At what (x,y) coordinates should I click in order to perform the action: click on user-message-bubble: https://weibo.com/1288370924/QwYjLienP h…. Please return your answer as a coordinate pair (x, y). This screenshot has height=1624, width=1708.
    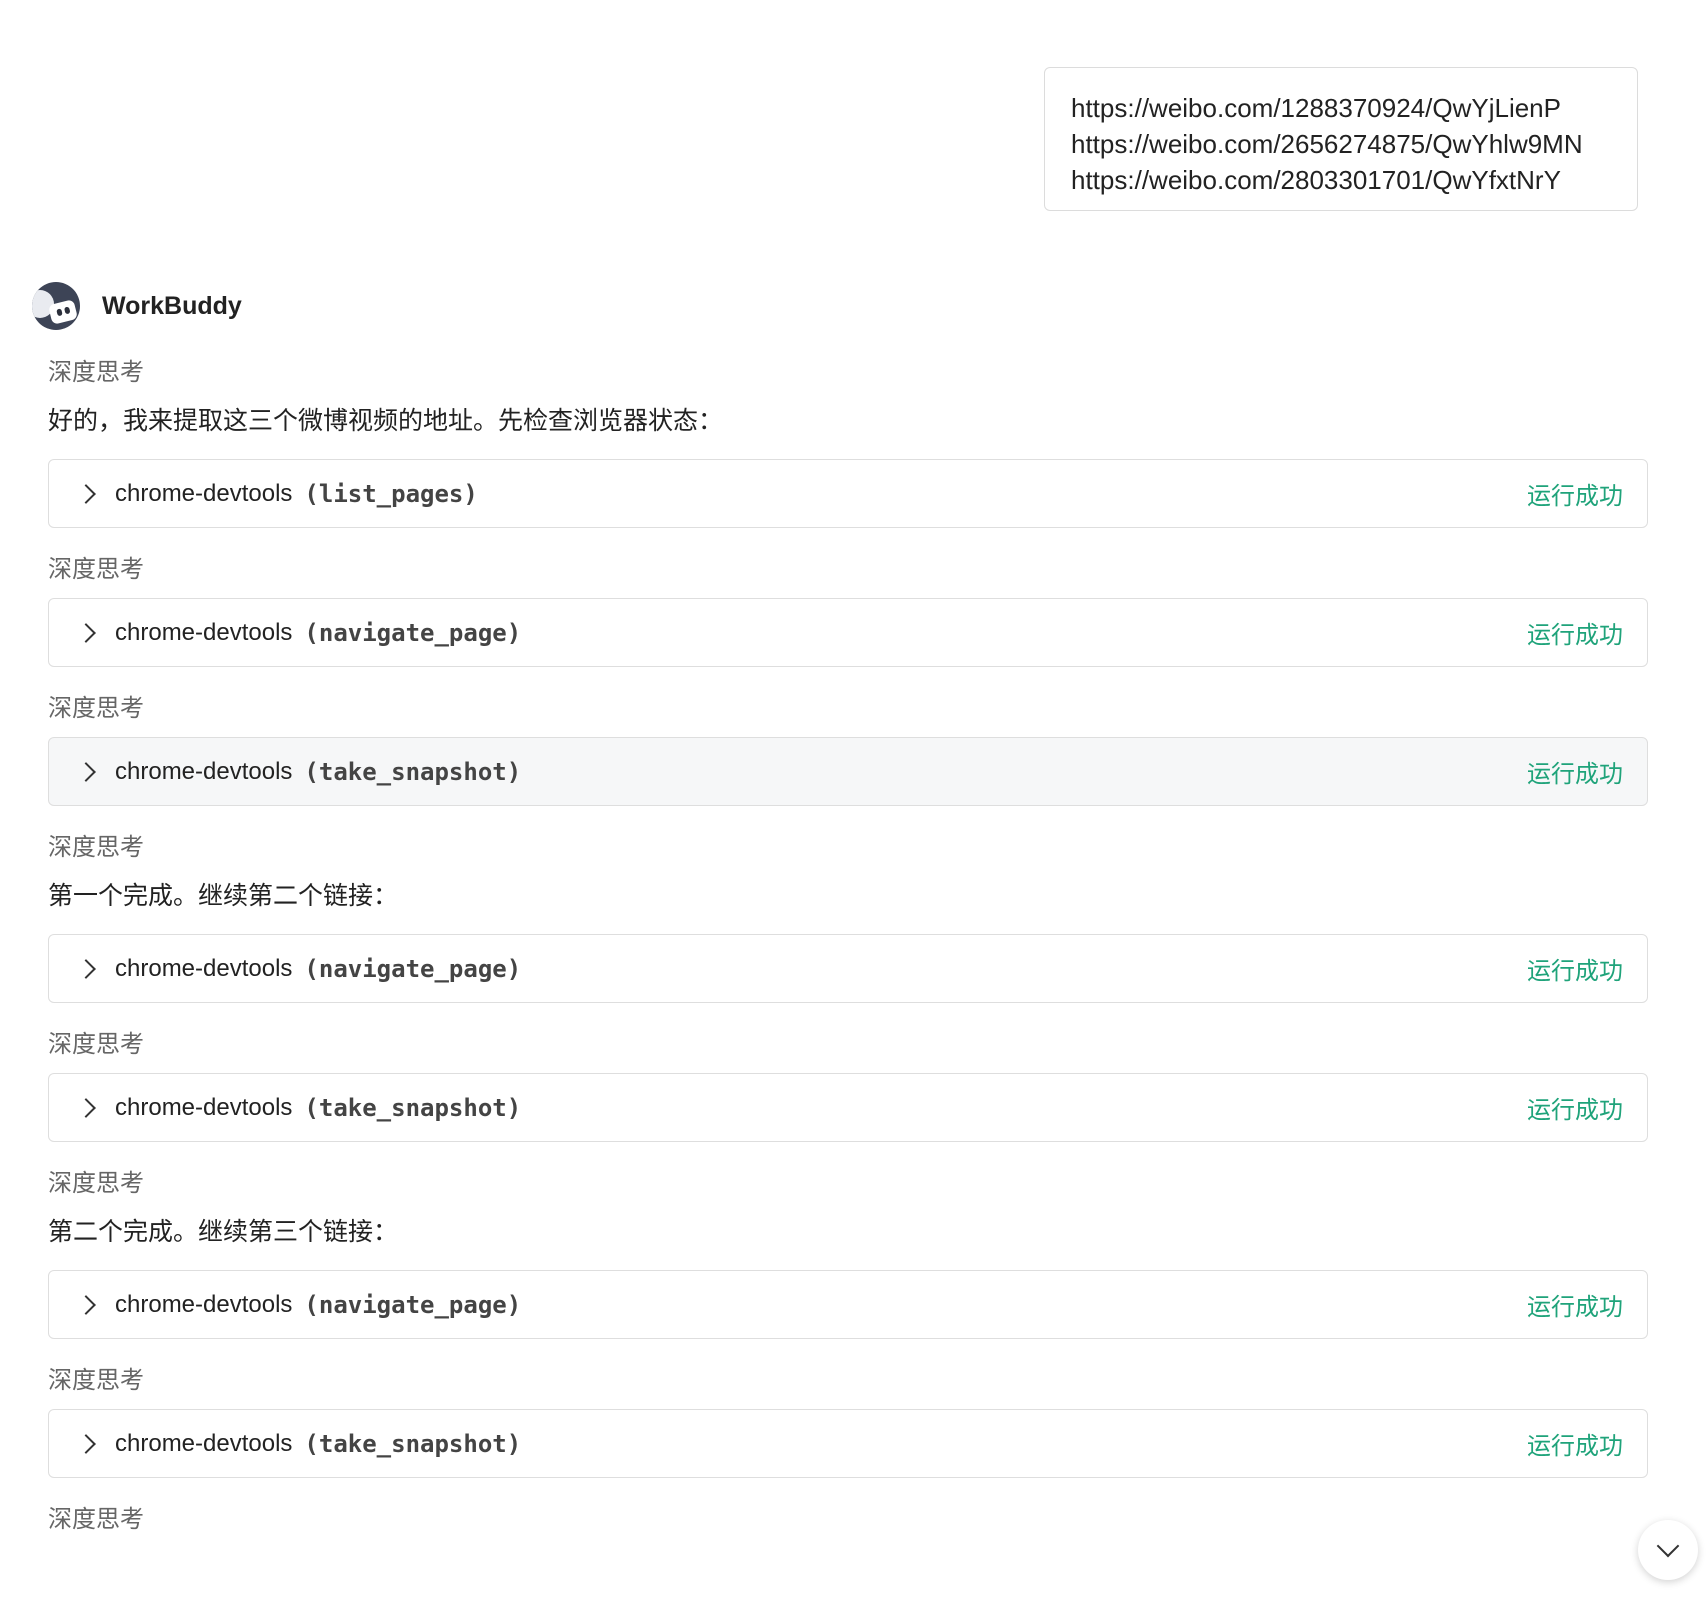
    Looking at the image, I should click on (1341, 139).